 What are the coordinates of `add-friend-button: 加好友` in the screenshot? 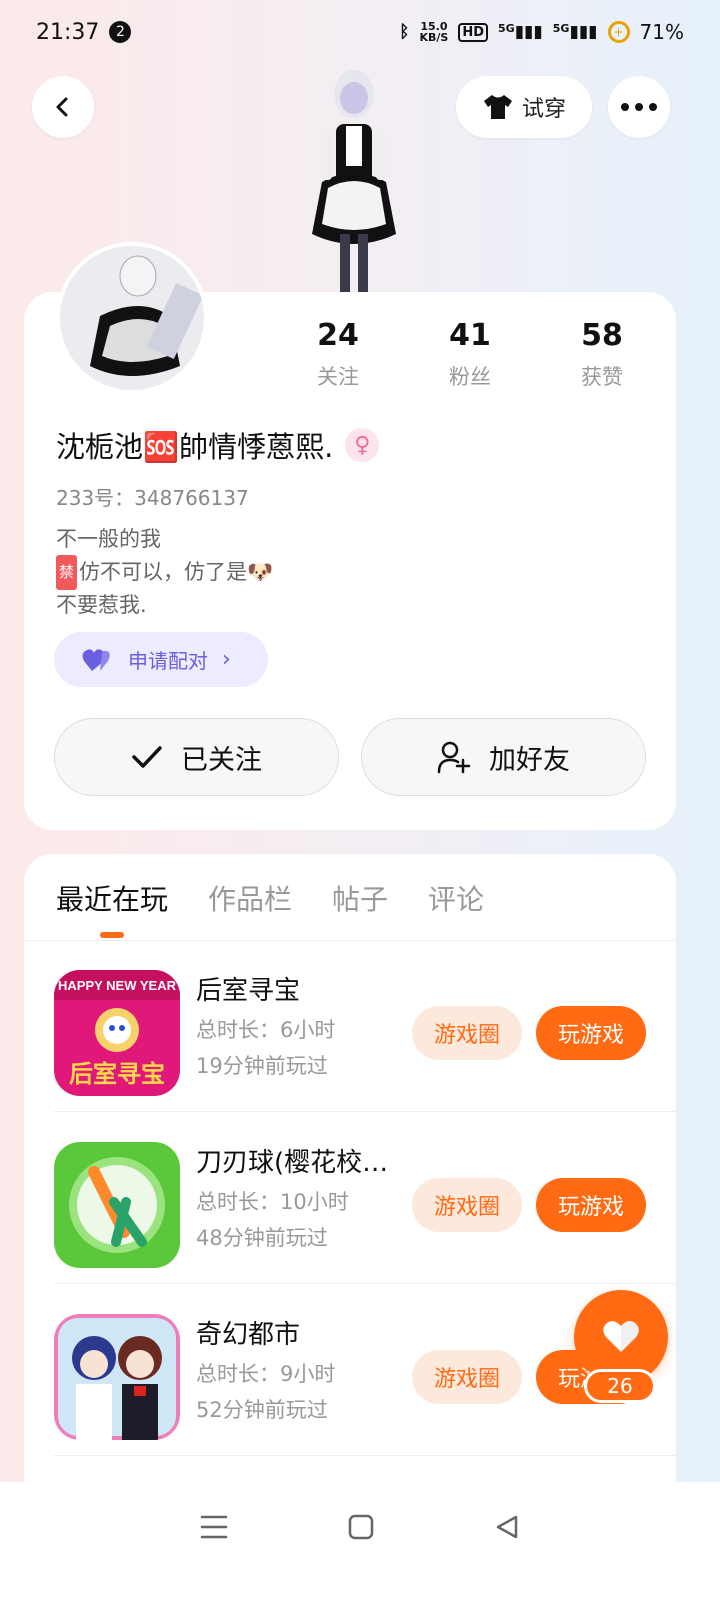 It's located at (503, 757).